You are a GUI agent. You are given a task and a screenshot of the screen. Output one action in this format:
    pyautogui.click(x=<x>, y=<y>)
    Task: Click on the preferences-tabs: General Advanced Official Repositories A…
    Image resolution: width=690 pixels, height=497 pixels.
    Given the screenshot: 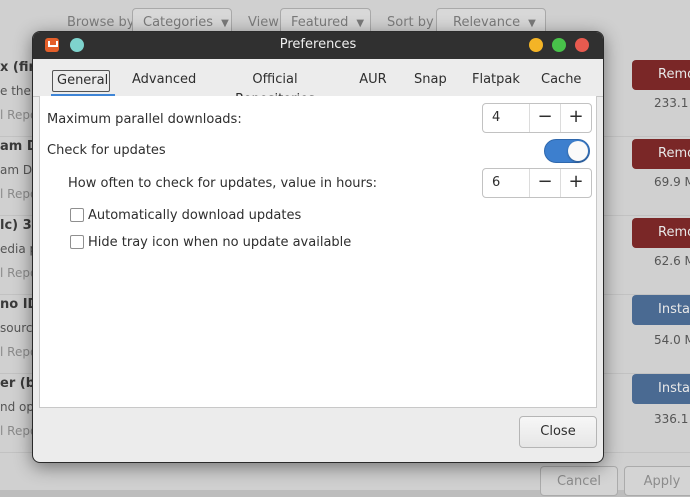 What is the action you would take?
    pyautogui.click(x=318, y=83)
    